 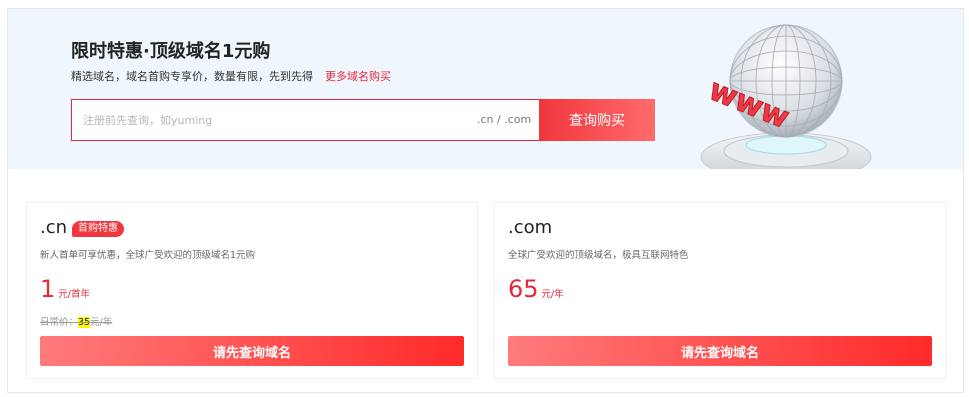 What do you see at coordinates (523, 289) in the screenshot?
I see `price-value: 65` at bounding box center [523, 289].